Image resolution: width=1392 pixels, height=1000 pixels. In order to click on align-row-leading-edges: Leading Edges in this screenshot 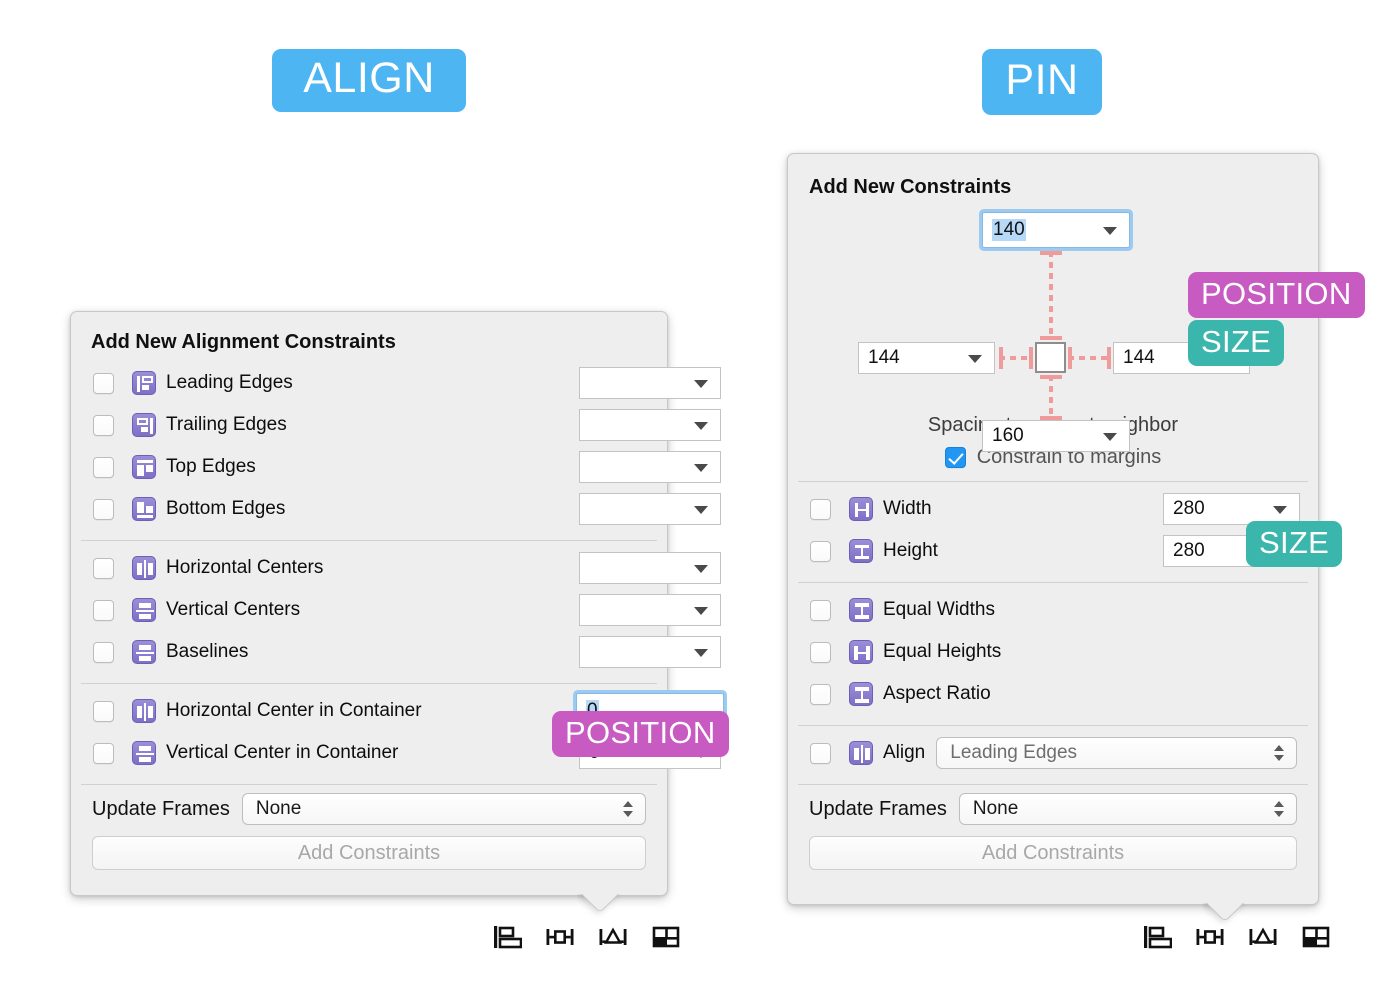, I will do `click(396, 383)`.